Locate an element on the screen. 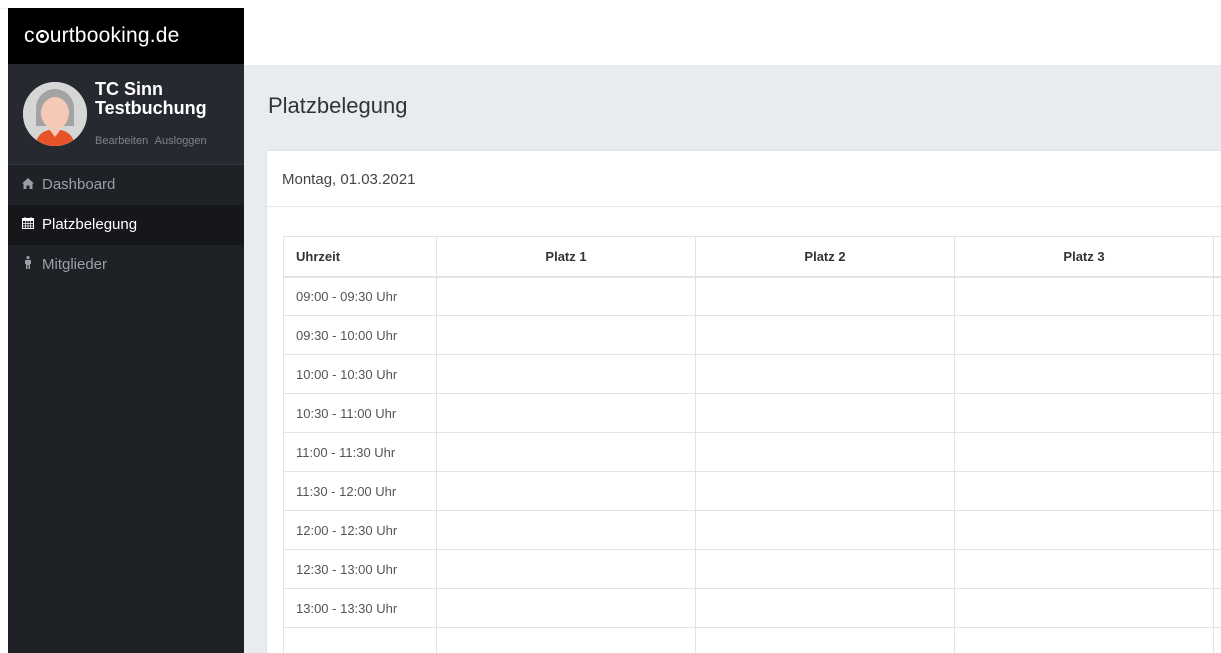  sidebar-item-label: Mitglieder is located at coordinates (75, 264).